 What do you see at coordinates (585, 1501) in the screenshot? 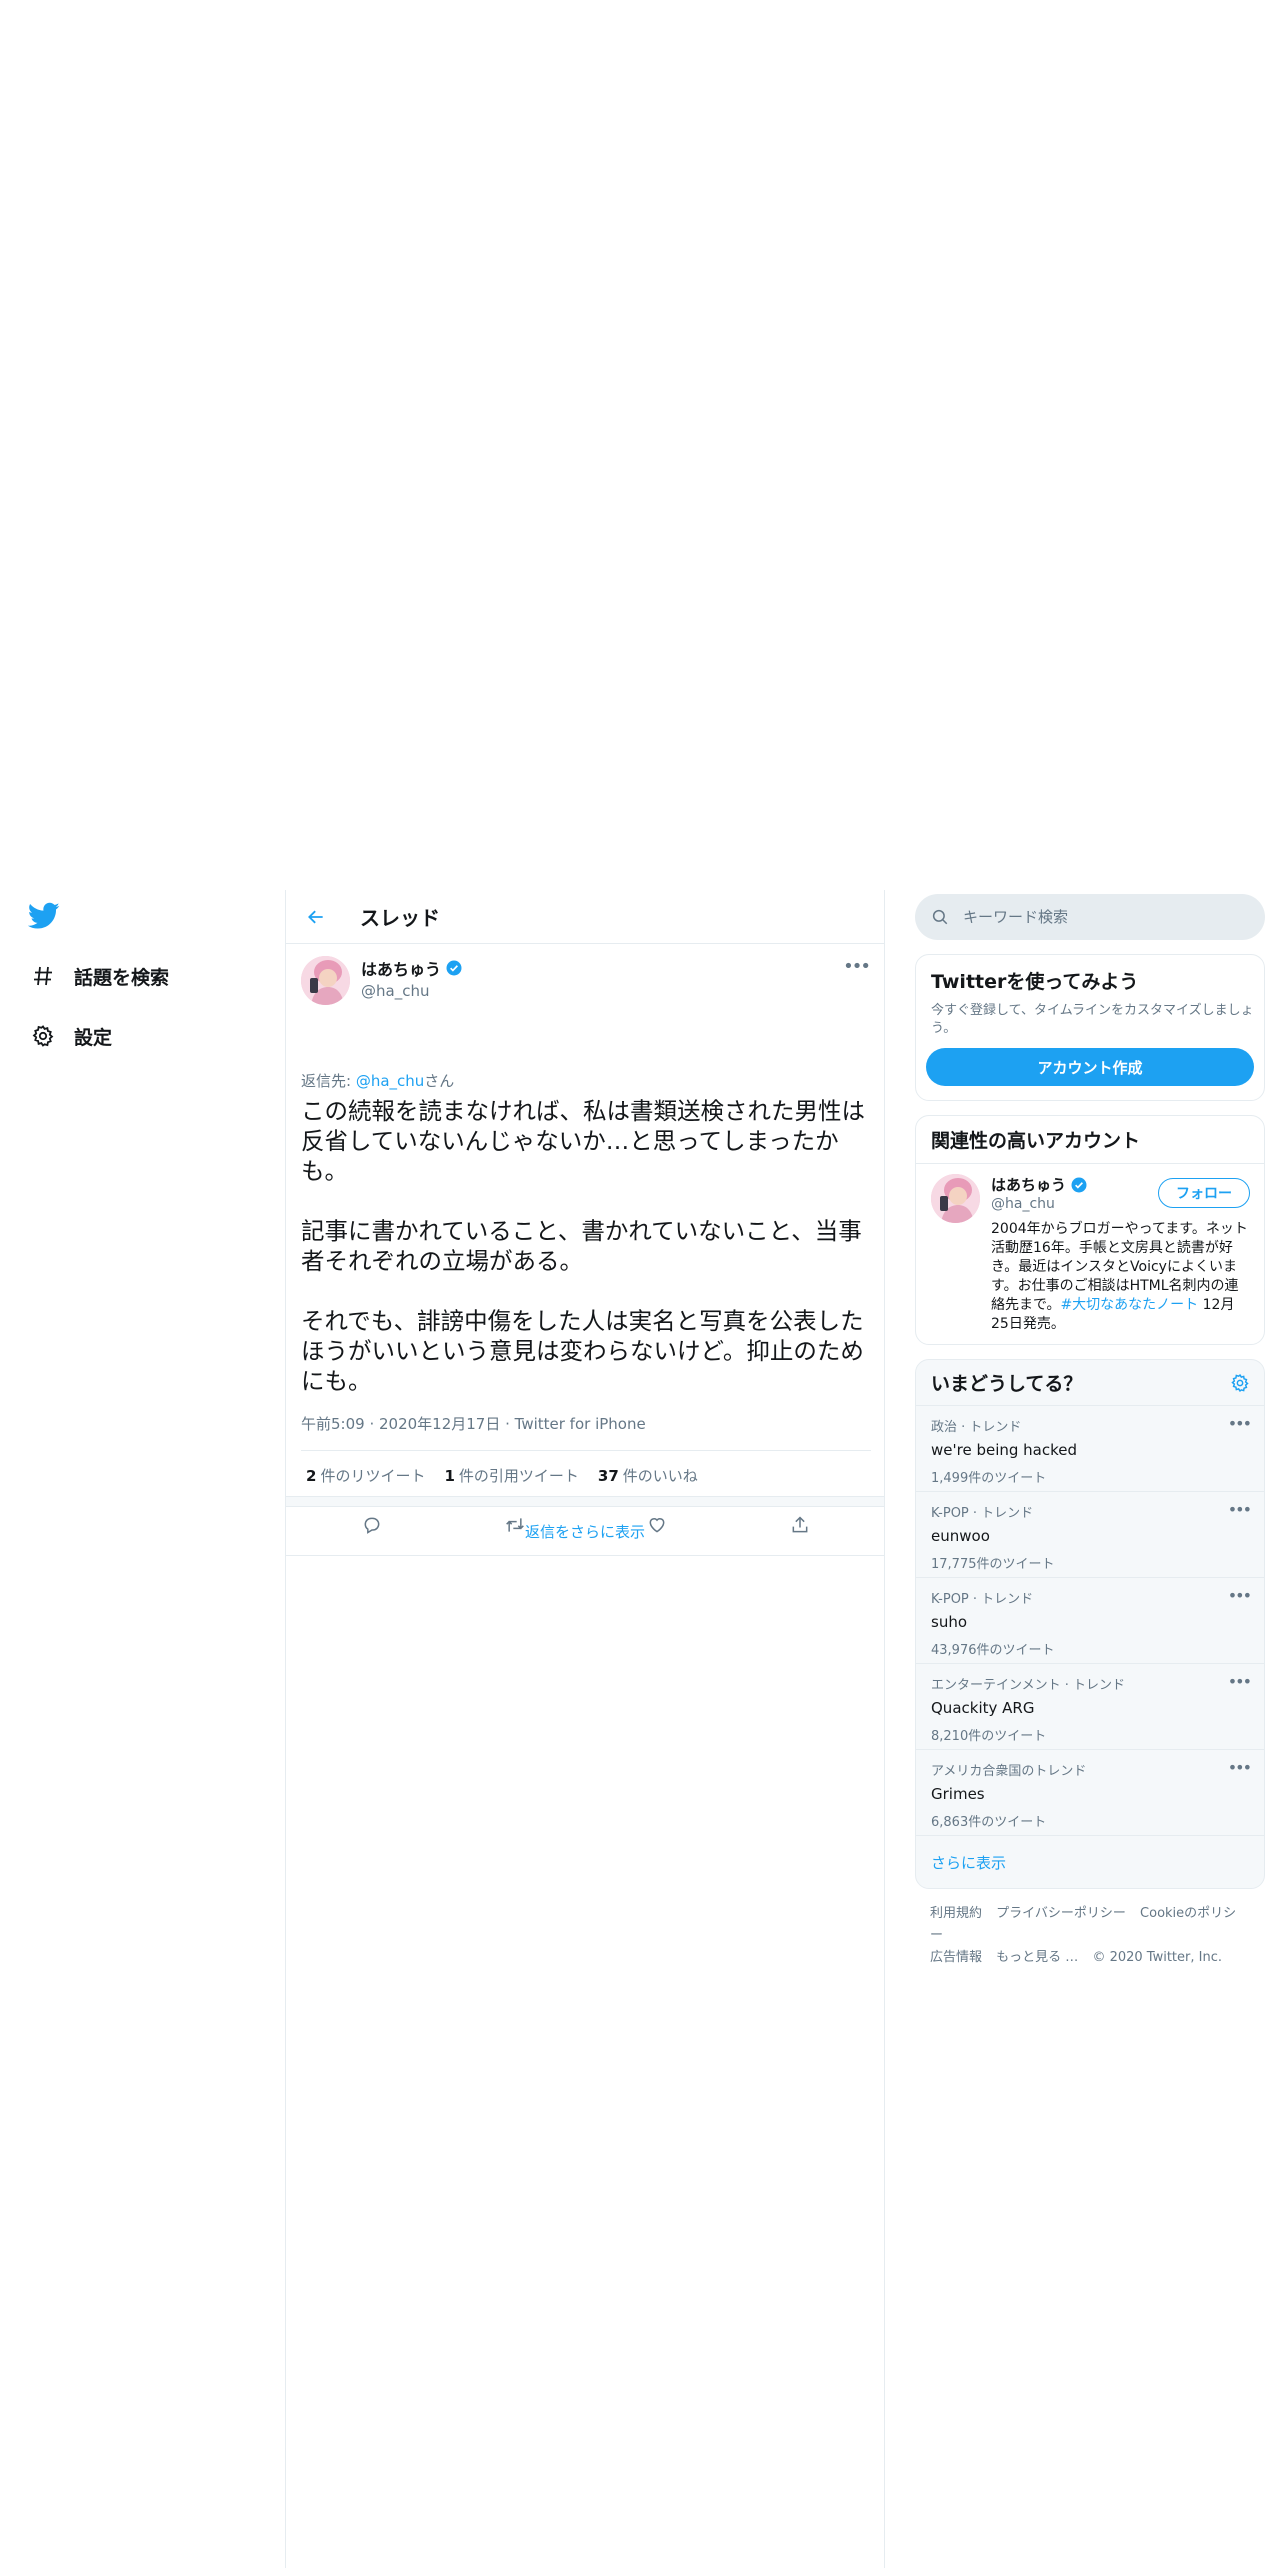
I see `section-divider` at bounding box center [585, 1501].